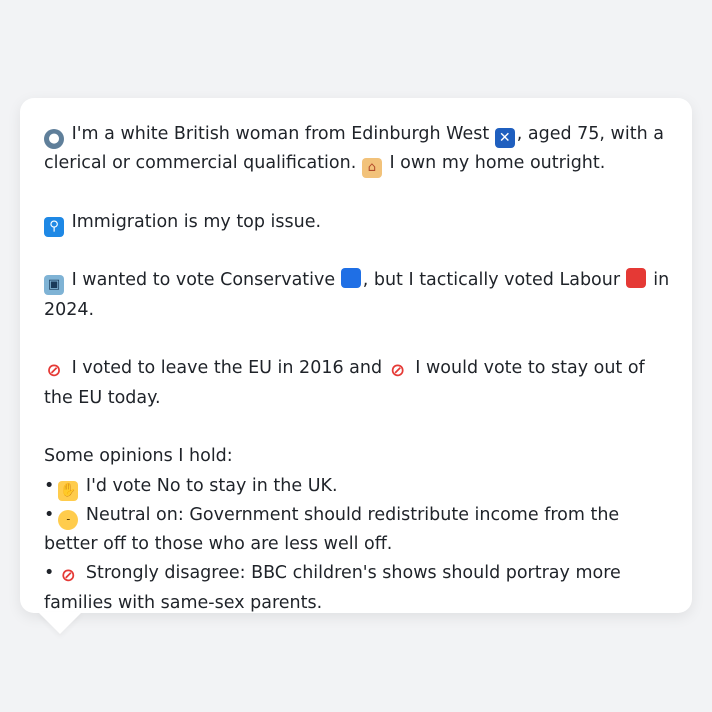 This screenshot has height=712, width=712. I want to click on eu-text-a: I voted to leave the EU in 2016 and, so click(227, 368).